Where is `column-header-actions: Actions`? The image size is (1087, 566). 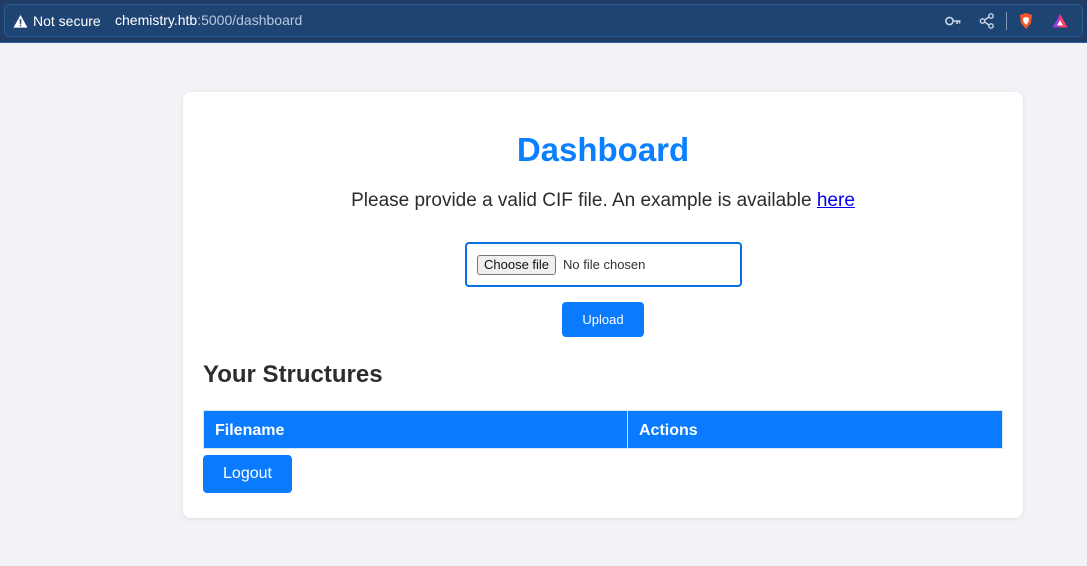 column-header-actions: Actions is located at coordinates (815, 429).